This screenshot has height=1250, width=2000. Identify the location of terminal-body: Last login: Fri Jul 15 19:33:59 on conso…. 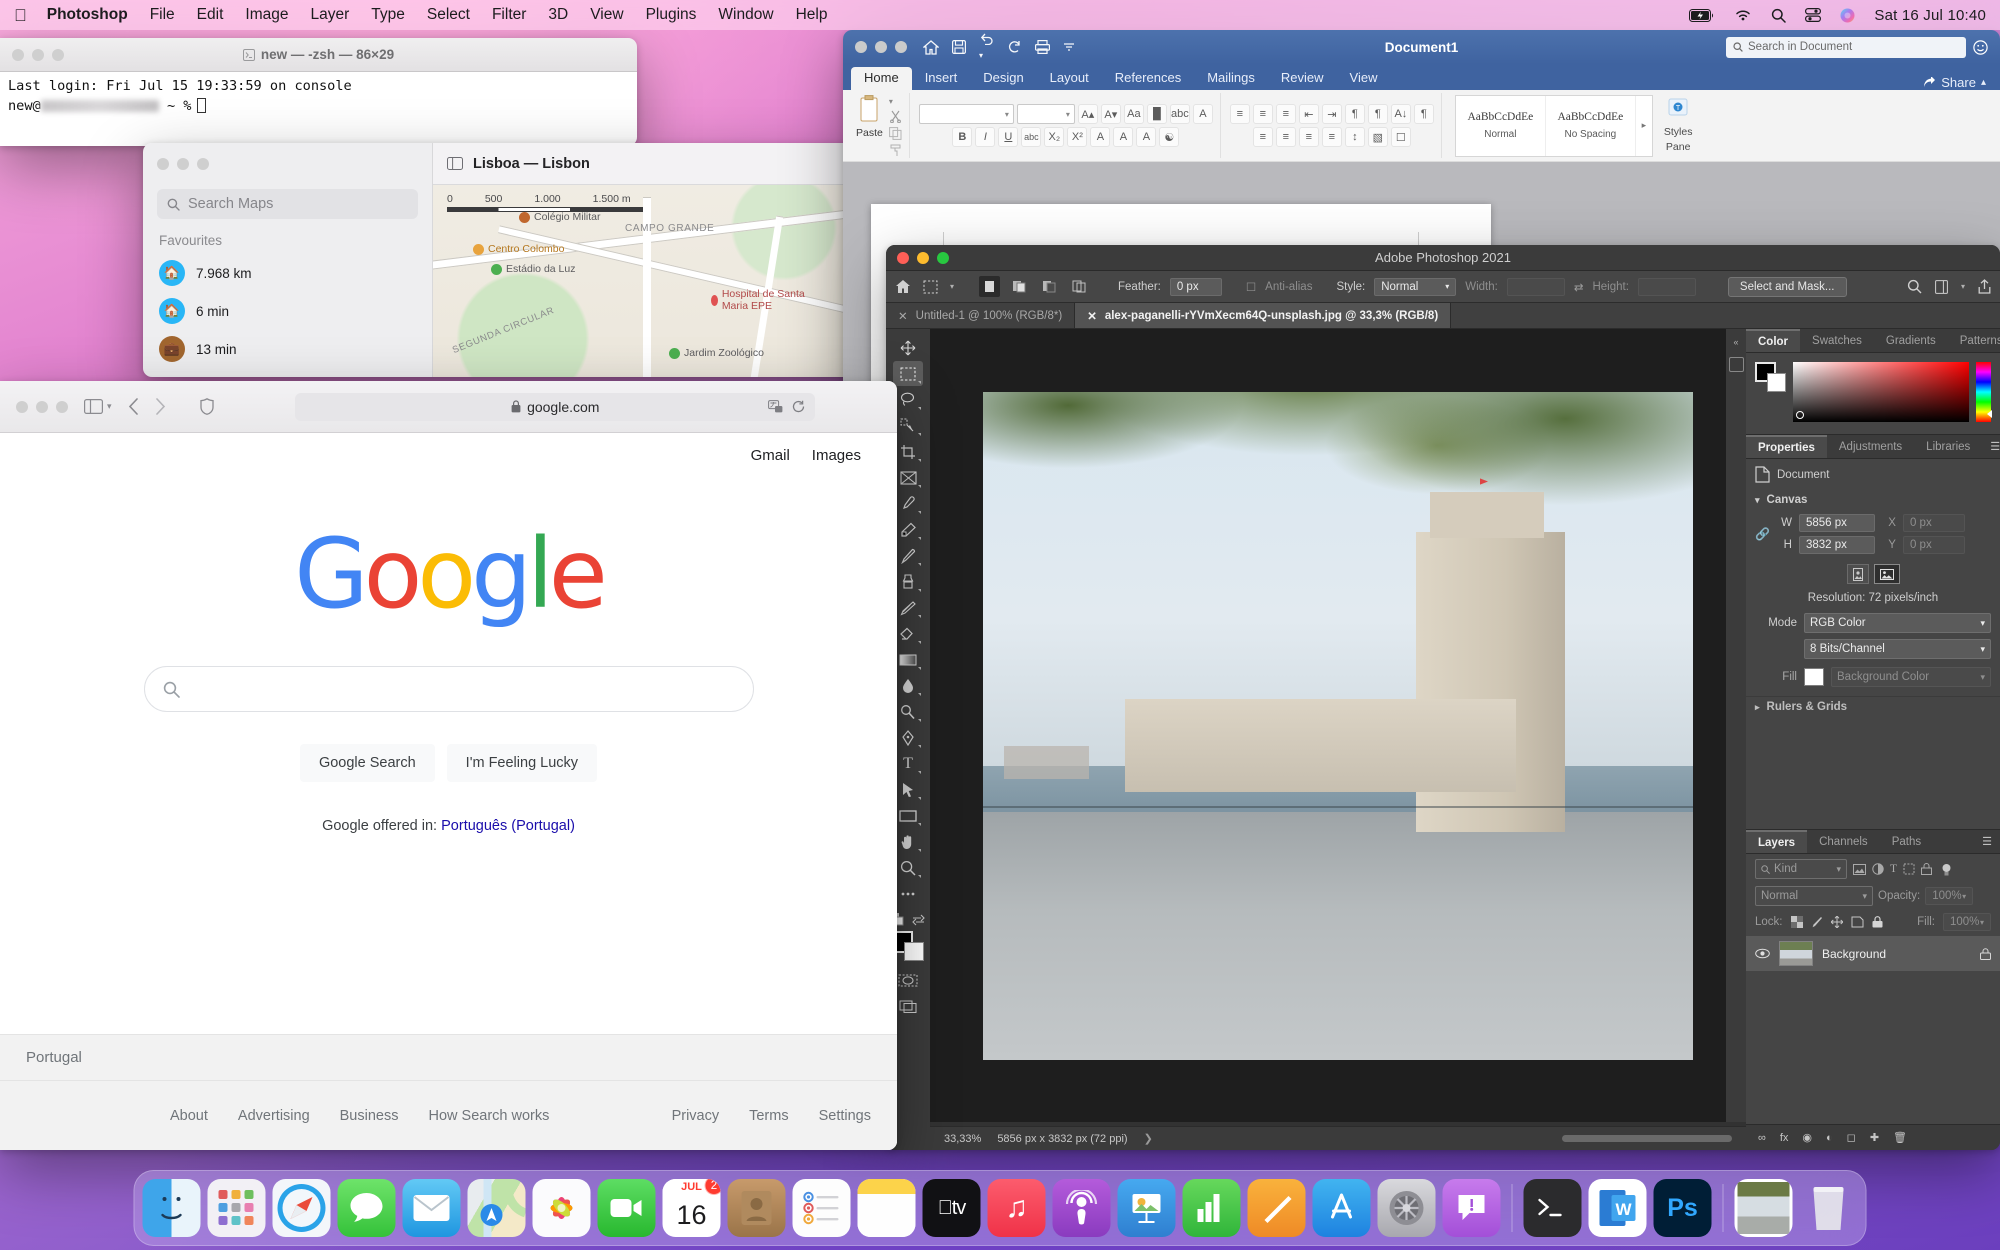
(318, 109).